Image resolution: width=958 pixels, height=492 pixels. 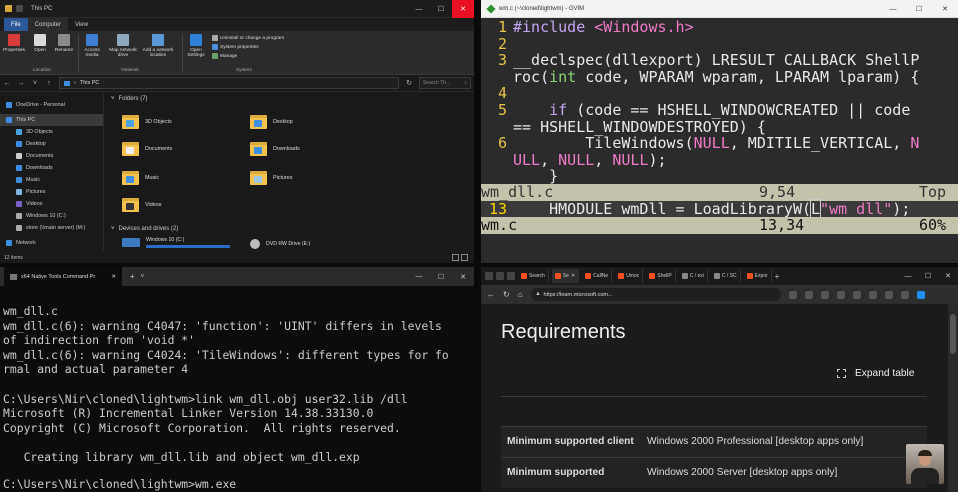 I want to click on code-line: 6 TileWindows(NULL, MDITILE_VERTICAL, N, so click(x=719, y=143).